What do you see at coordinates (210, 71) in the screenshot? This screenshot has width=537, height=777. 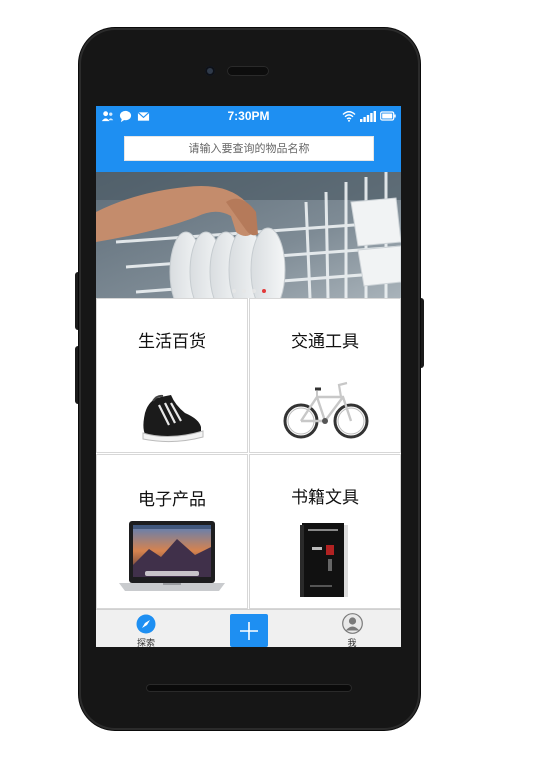 I see `front-camera` at bounding box center [210, 71].